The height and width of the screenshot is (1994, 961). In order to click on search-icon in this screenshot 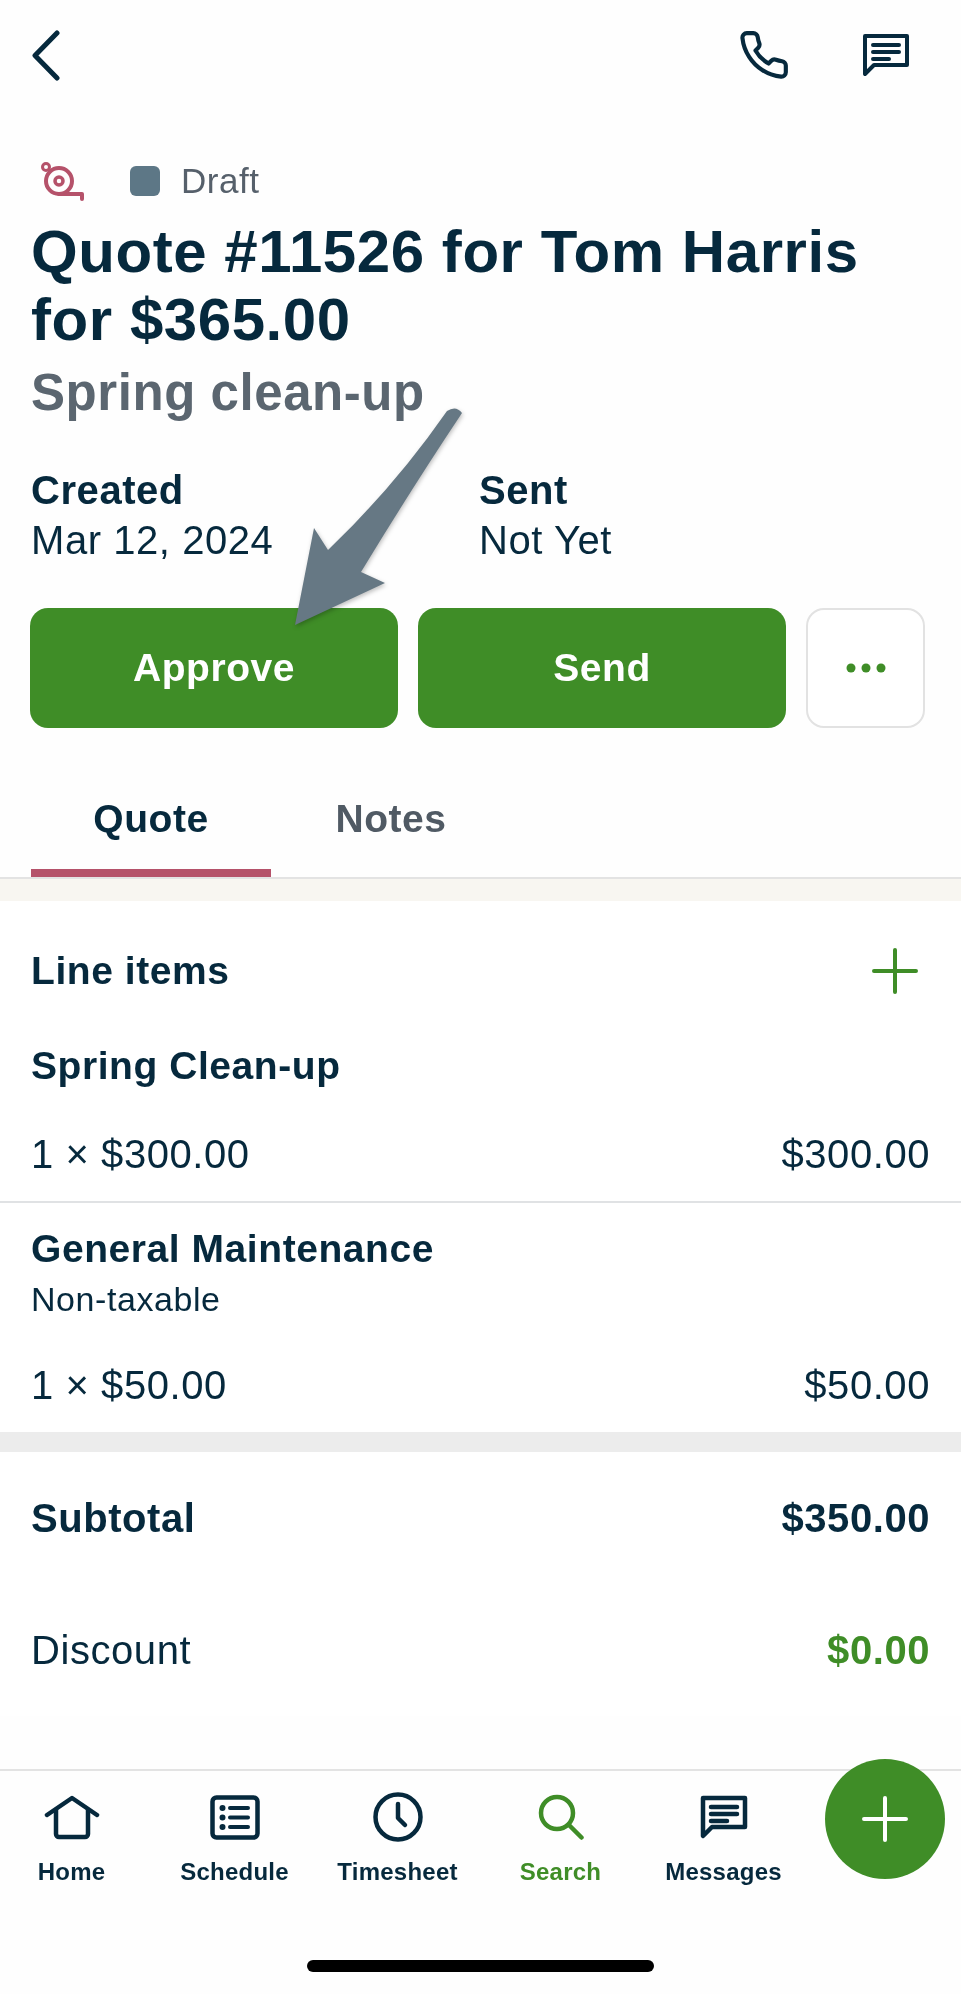, I will do `click(560, 1817)`.